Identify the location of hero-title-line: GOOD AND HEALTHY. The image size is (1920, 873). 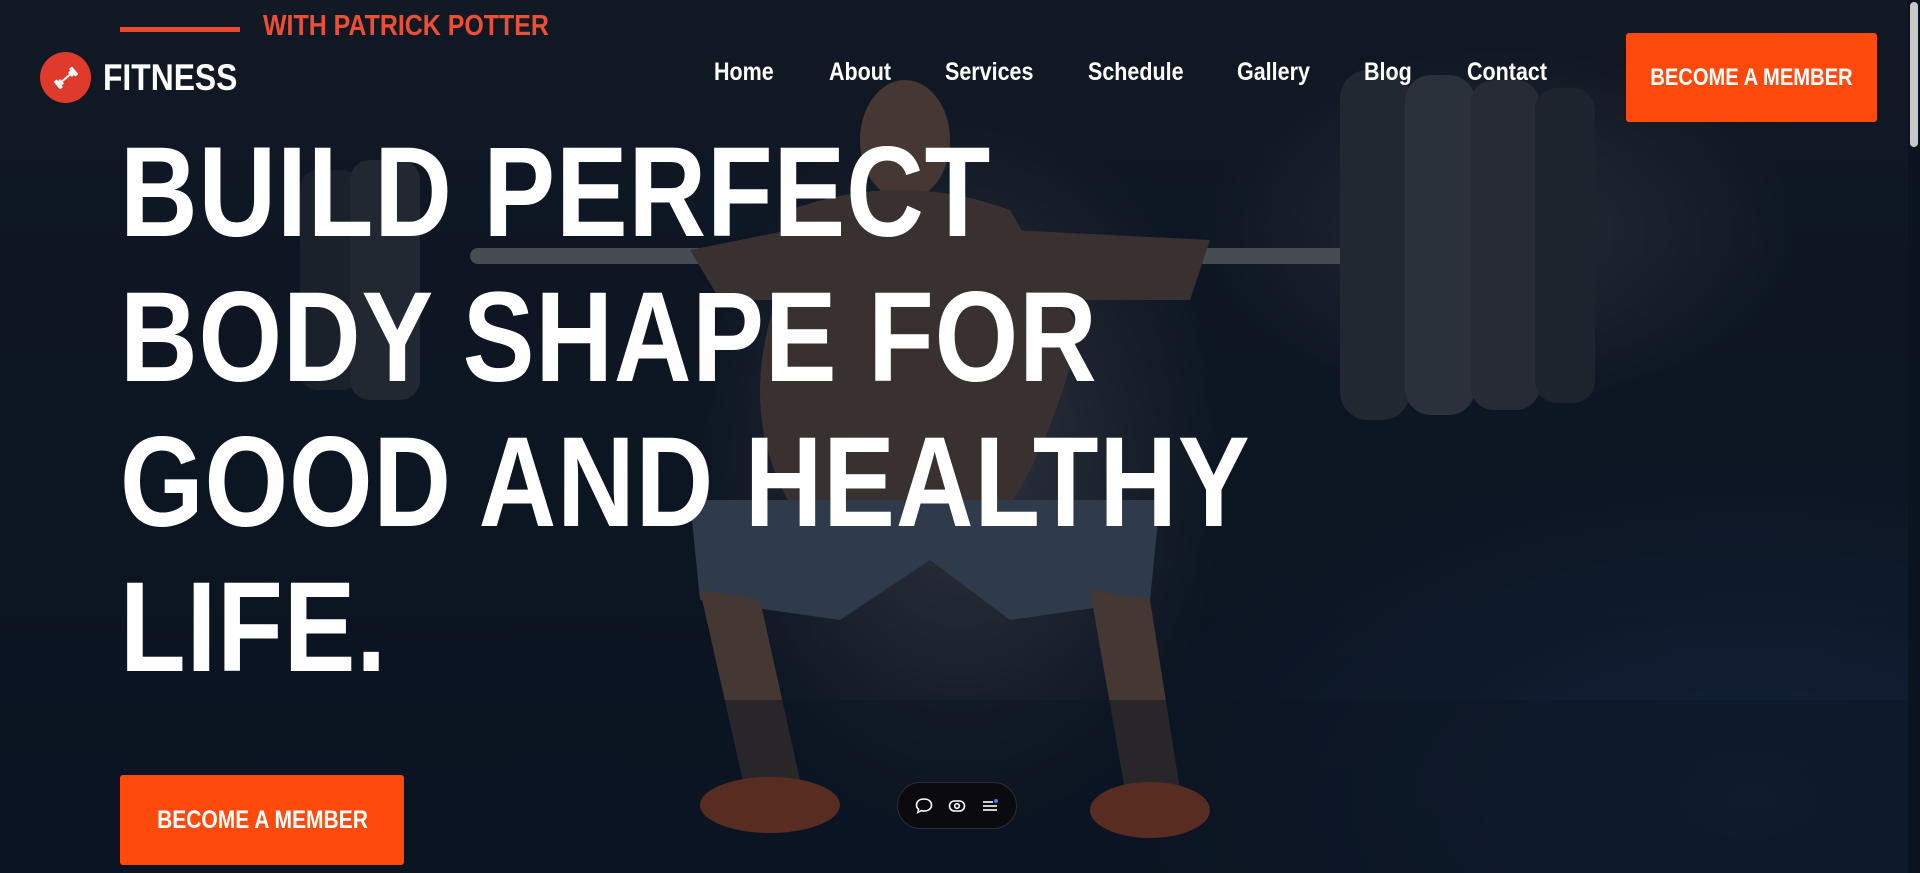
(685, 482).